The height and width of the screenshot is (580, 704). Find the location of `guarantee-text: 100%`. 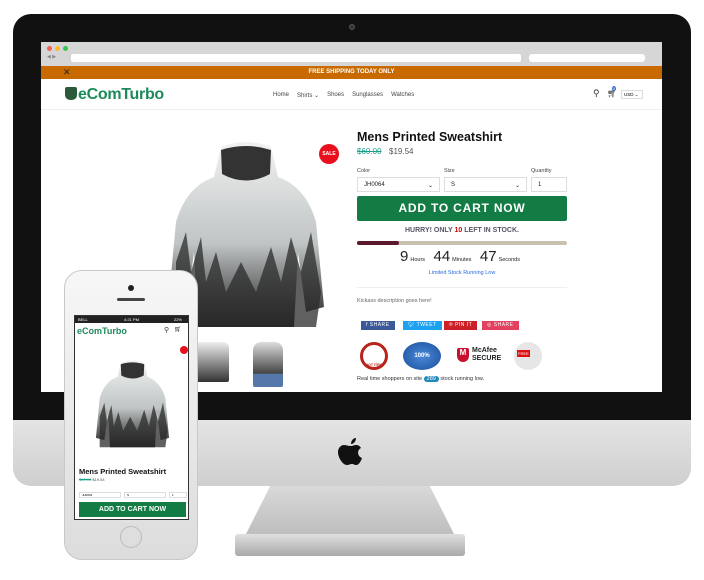

guarantee-text: 100% is located at coordinates (422, 356).